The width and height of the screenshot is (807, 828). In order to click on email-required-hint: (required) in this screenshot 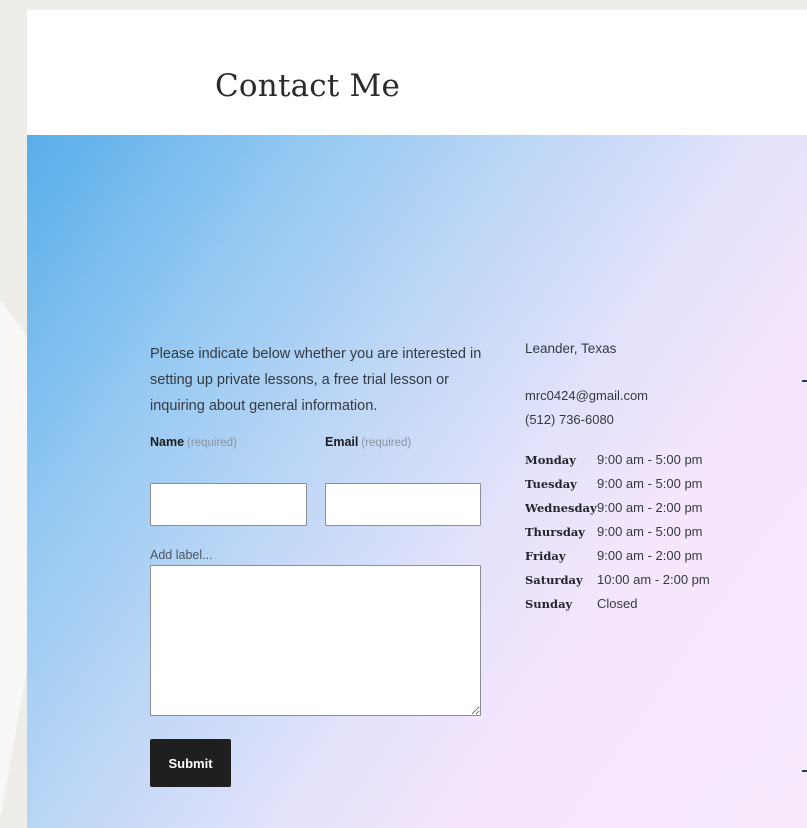, I will do `click(386, 443)`.